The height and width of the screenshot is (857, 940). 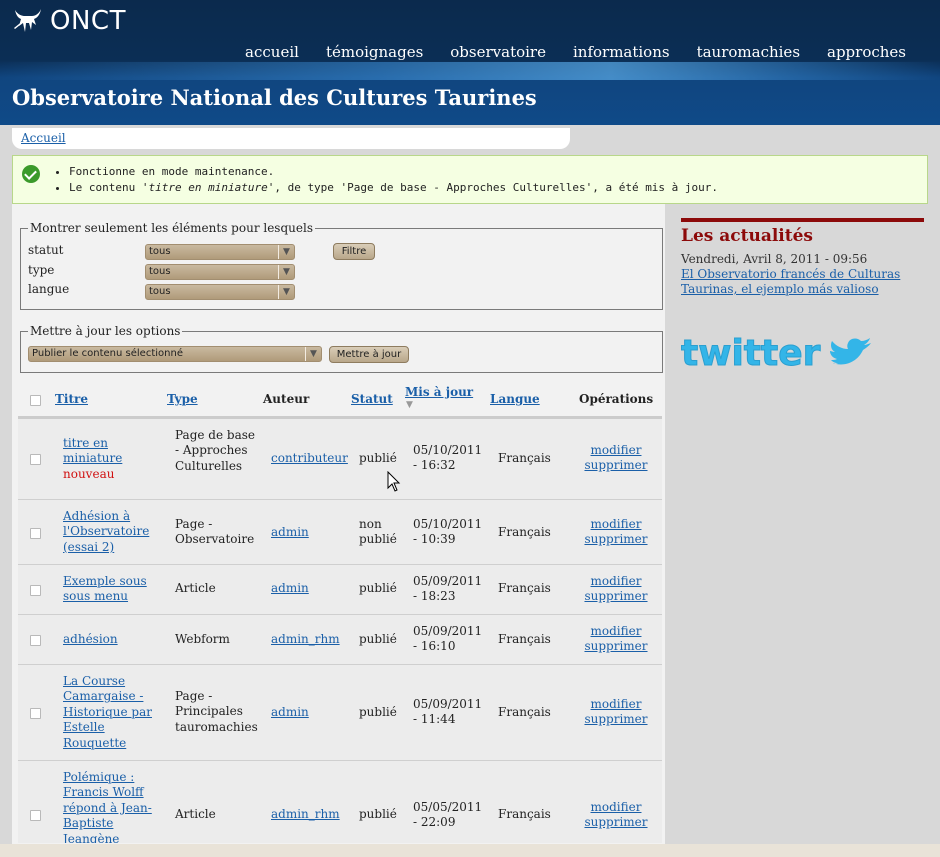 I want to click on filter-button: Filtre, so click(x=354, y=251).